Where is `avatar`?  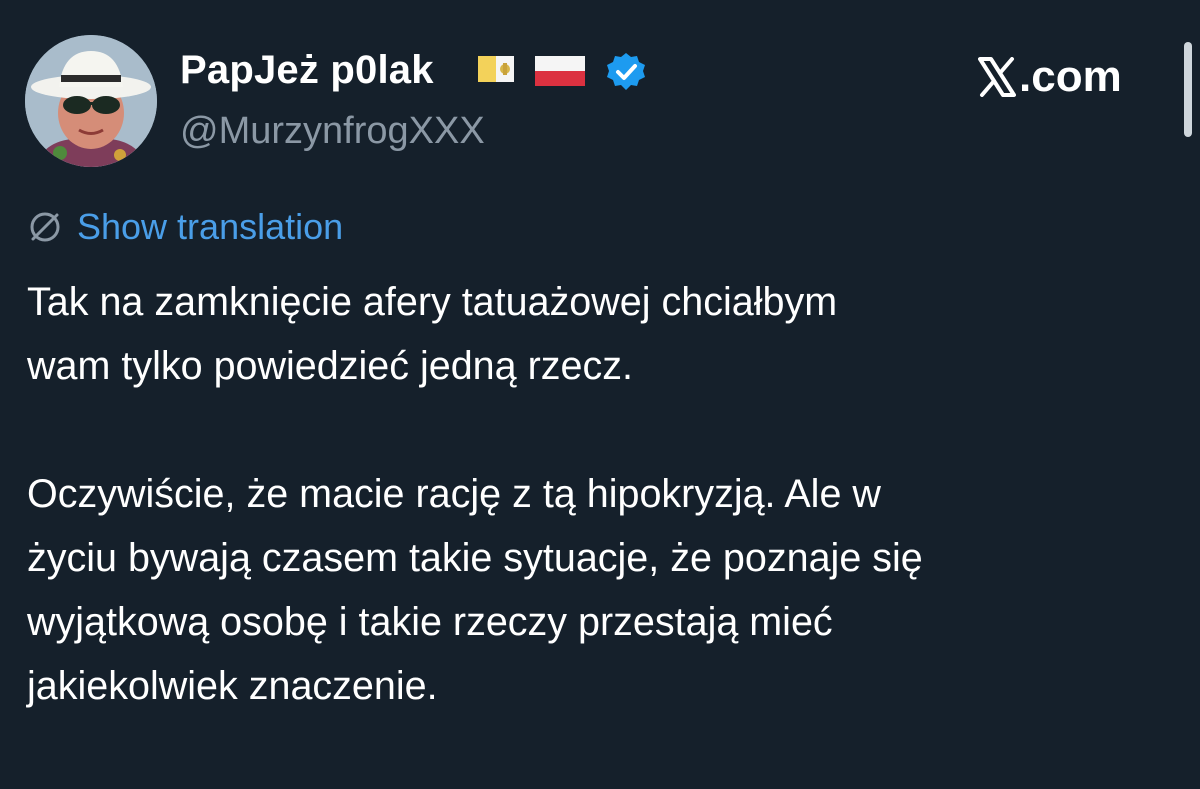
avatar is located at coordinates (91, 101).